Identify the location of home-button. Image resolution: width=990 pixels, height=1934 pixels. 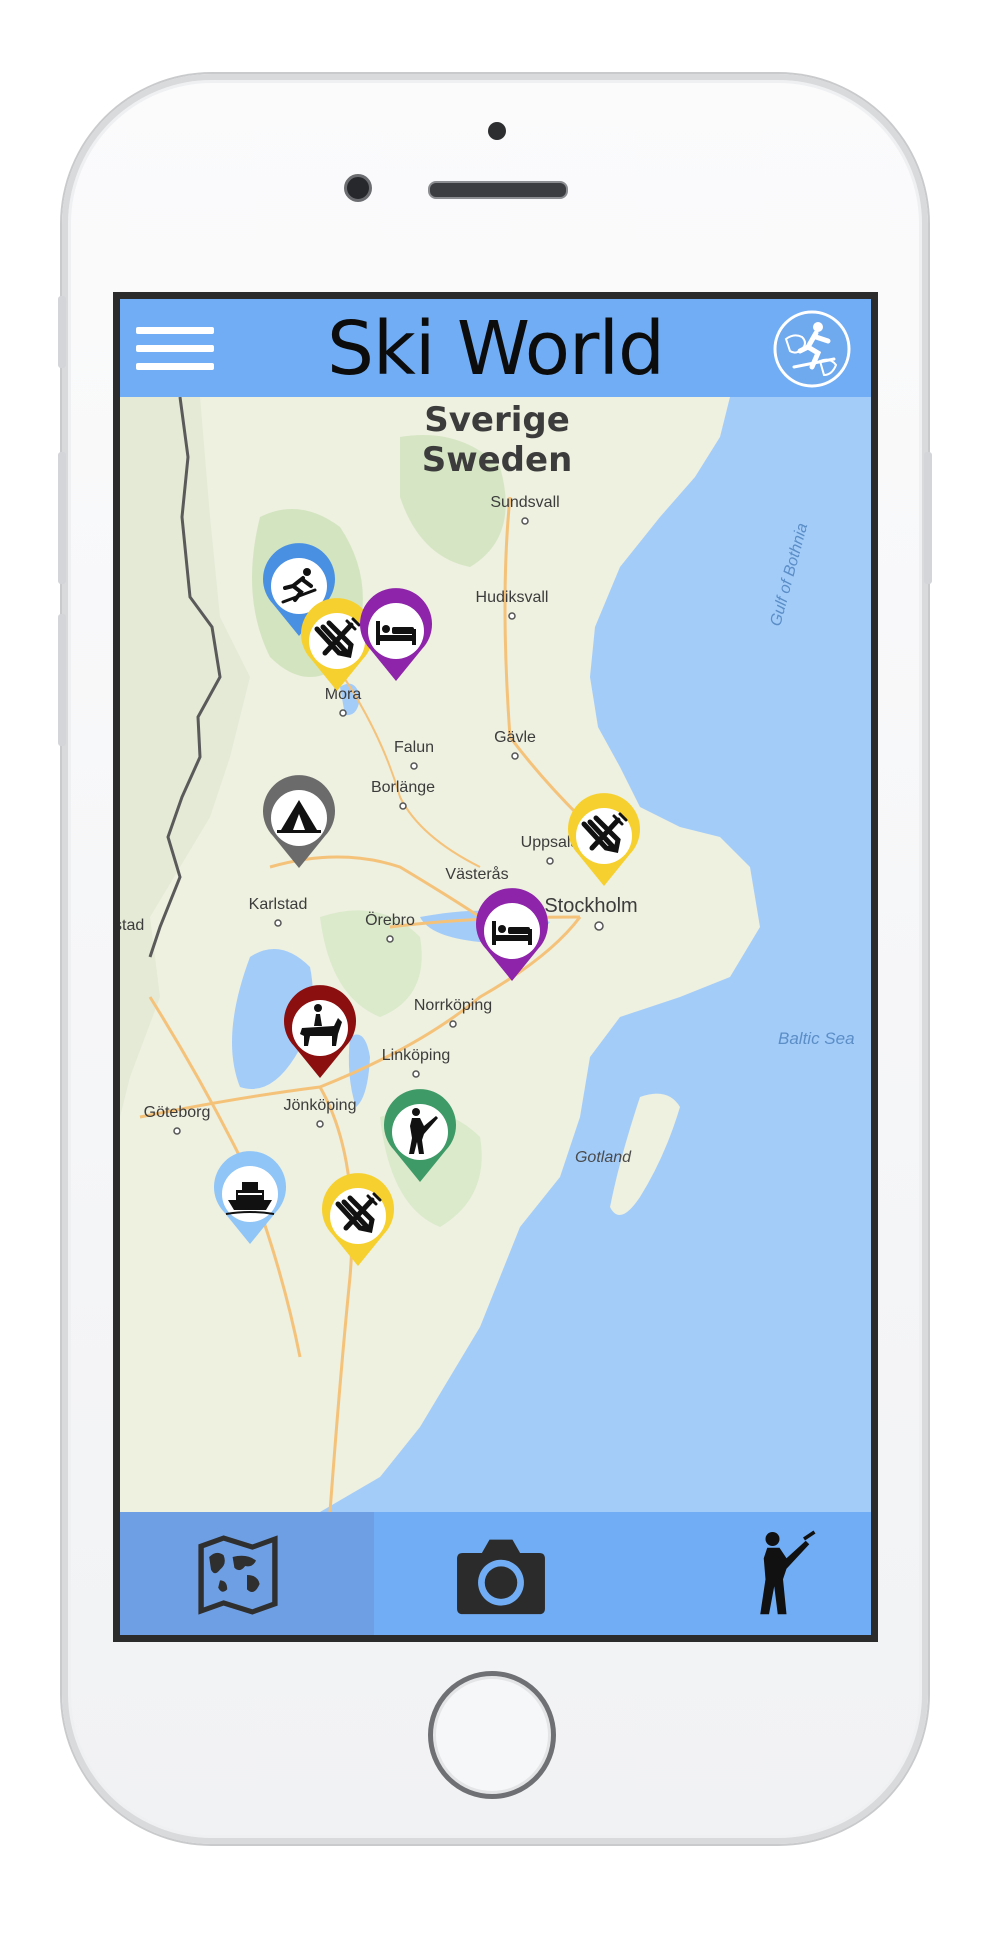
(492, 1735).